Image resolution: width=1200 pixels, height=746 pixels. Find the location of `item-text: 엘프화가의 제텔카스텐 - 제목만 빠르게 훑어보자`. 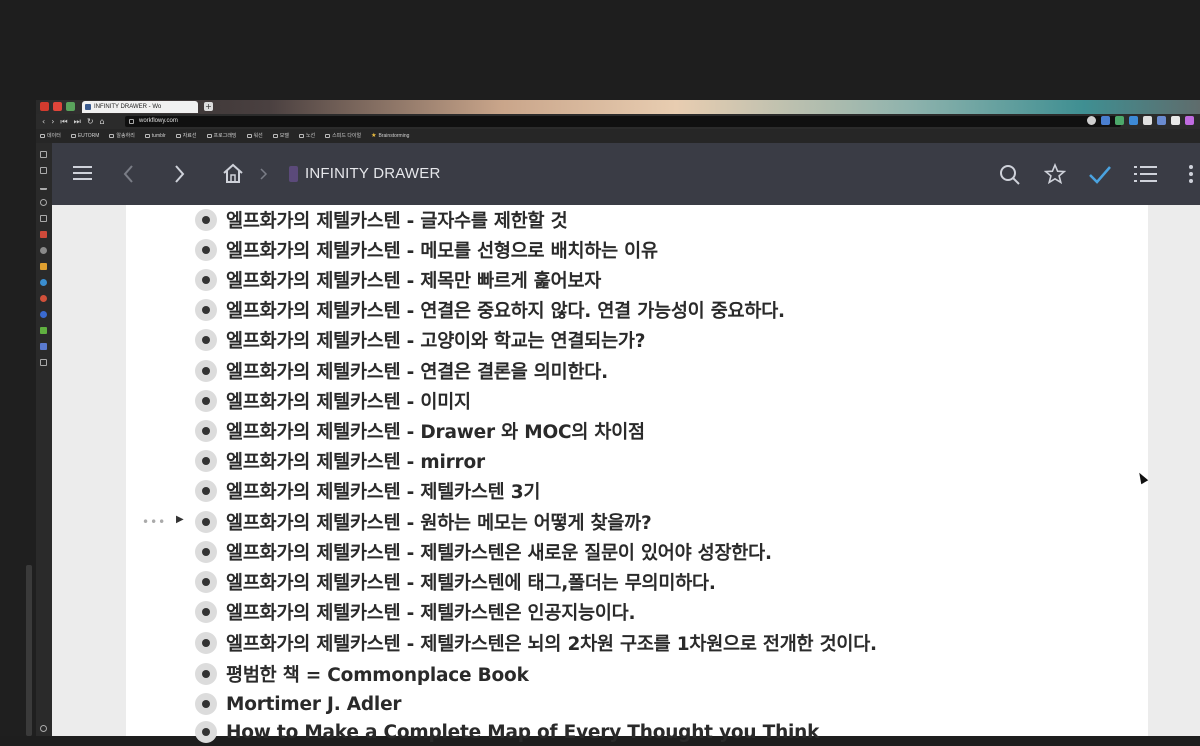

item-text: 엘프화가의 제텔카스텐 - 제목만 빠르게 훑어보자 is located at coordinates (413, 280).